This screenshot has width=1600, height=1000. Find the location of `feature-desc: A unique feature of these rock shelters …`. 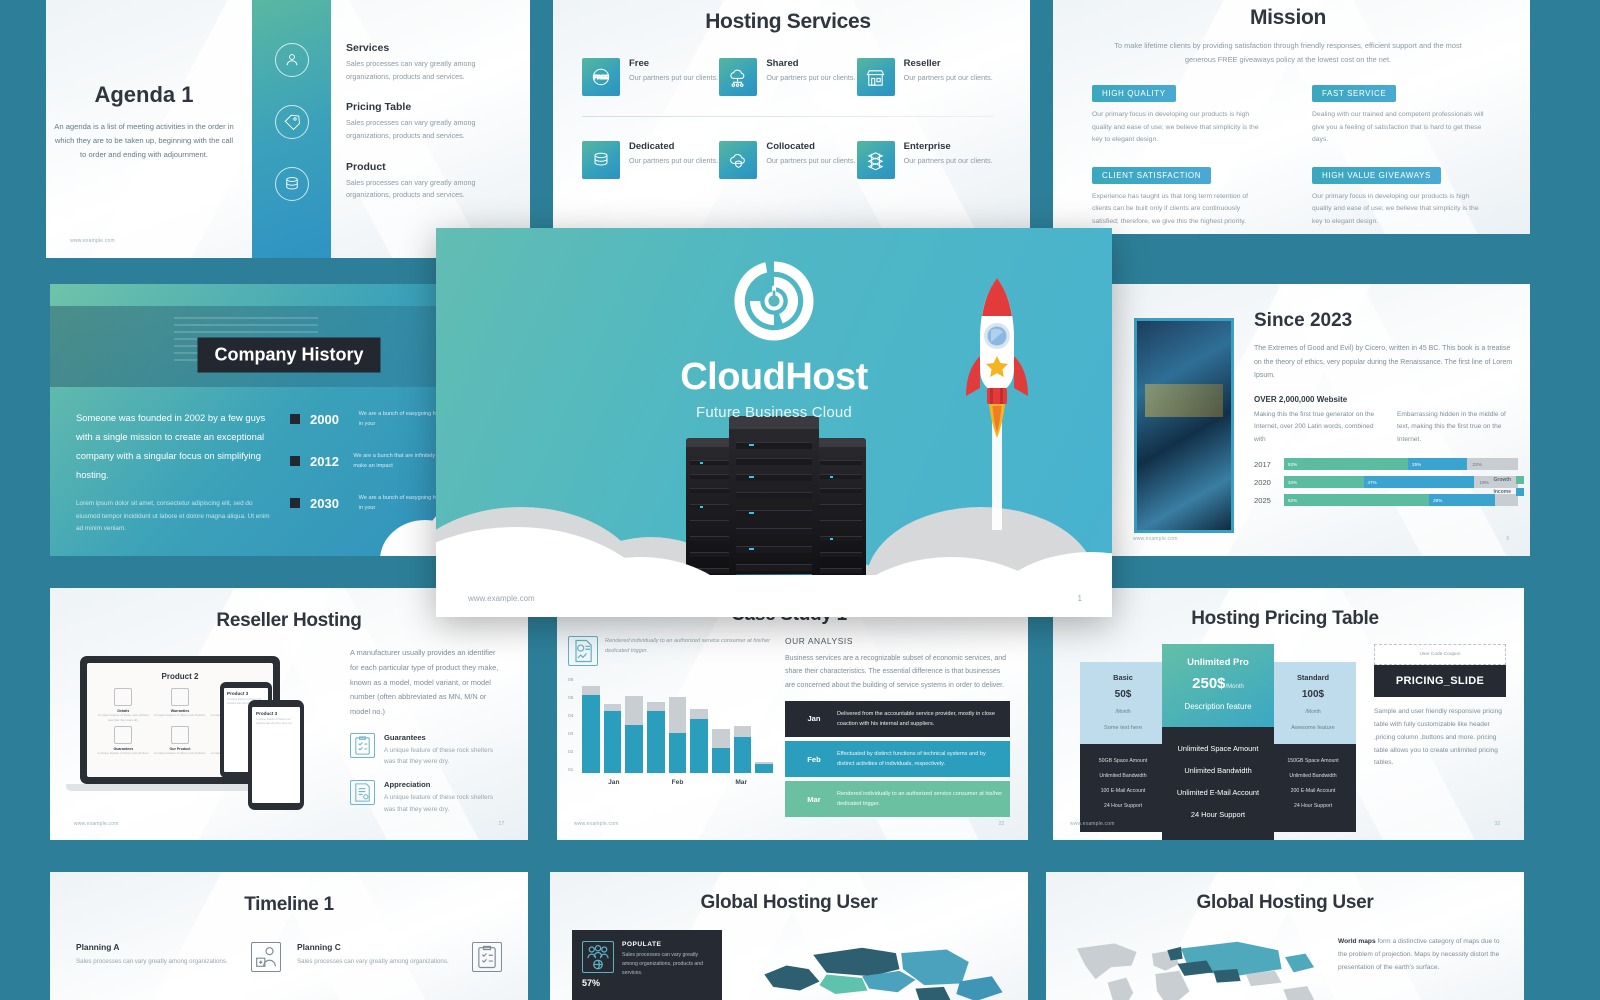

feature-desc: A unique feature of these rock shelters … is located at coordinates (439, 803).